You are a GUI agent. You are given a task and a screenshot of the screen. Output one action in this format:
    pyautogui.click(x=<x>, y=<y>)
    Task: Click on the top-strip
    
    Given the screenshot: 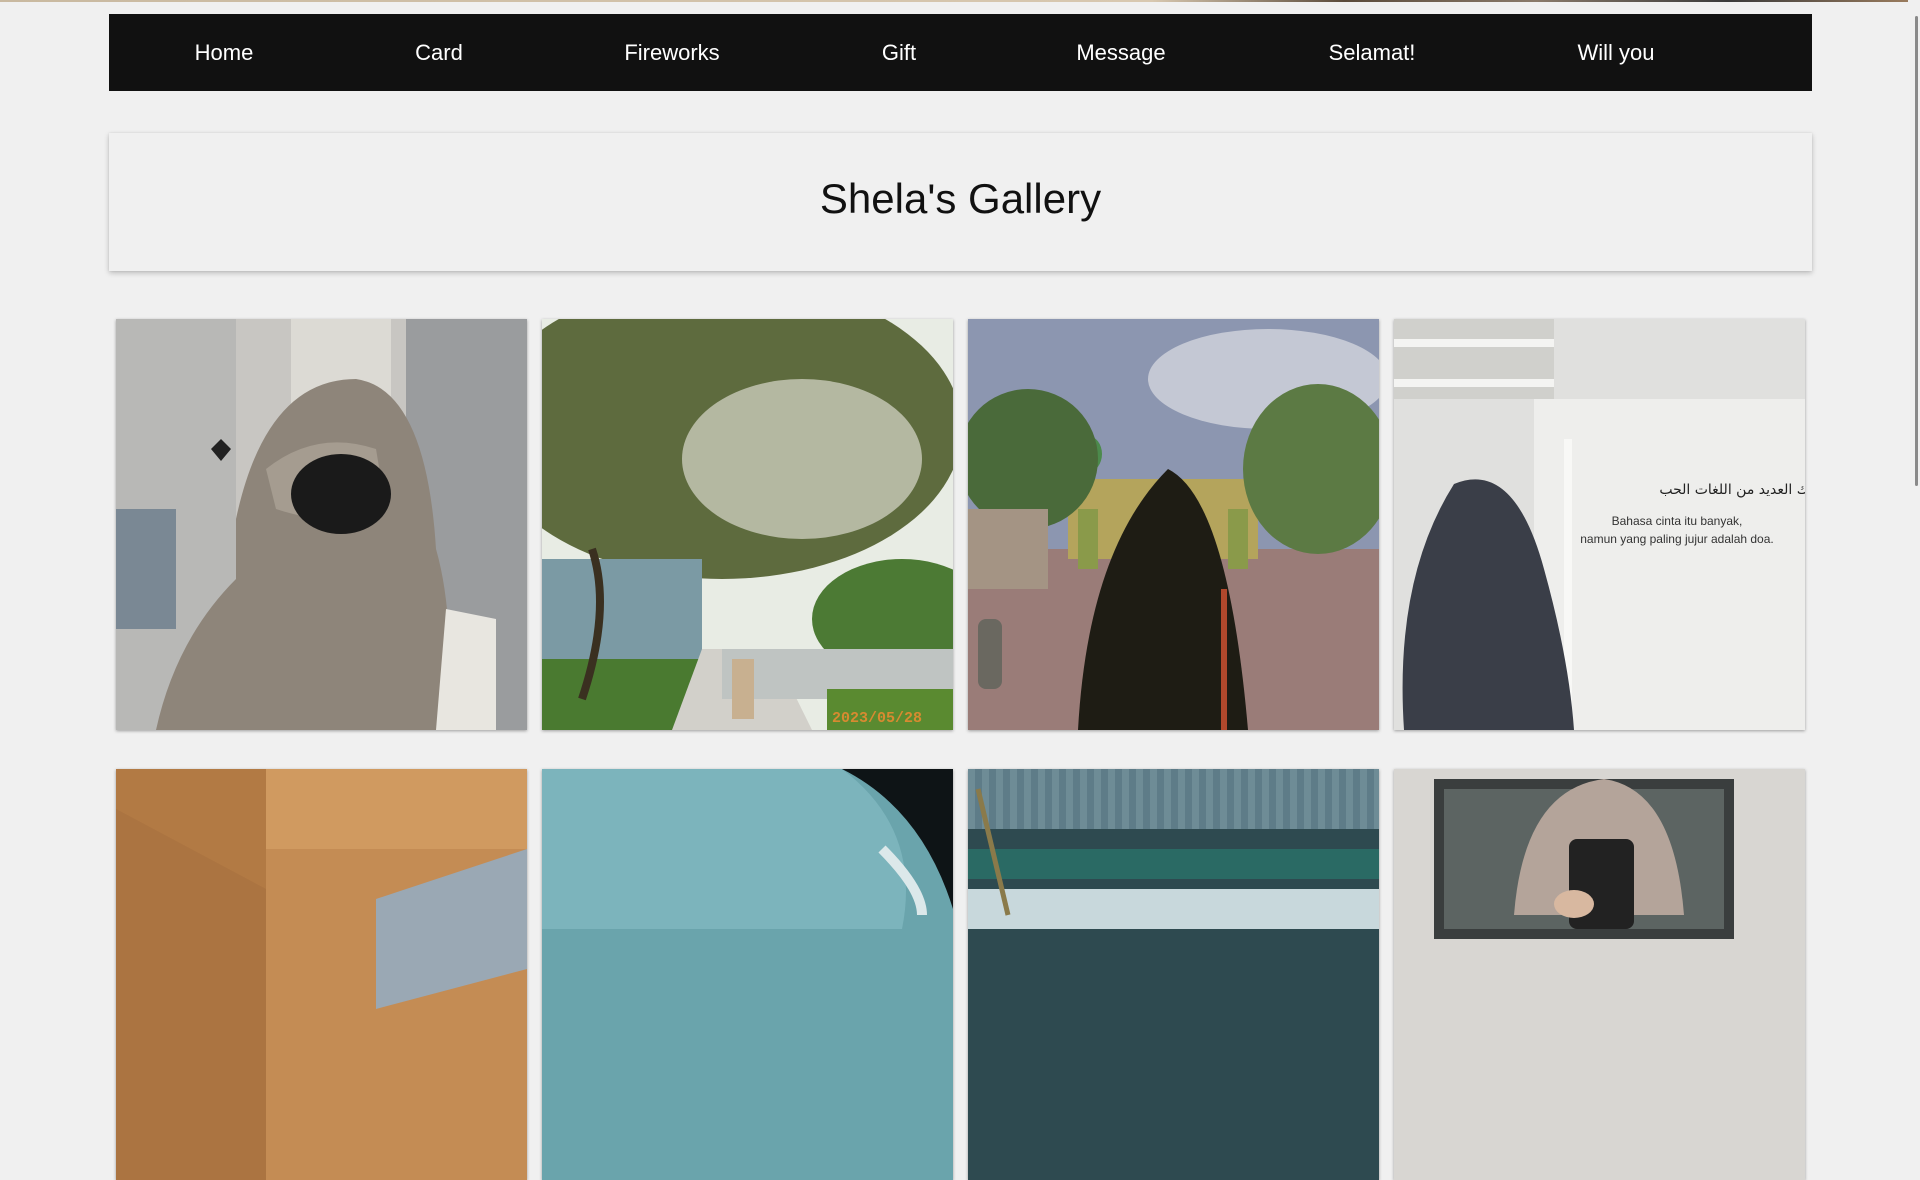 What is the action you would take?
    pyautogui.click(x=960, y=1)
    